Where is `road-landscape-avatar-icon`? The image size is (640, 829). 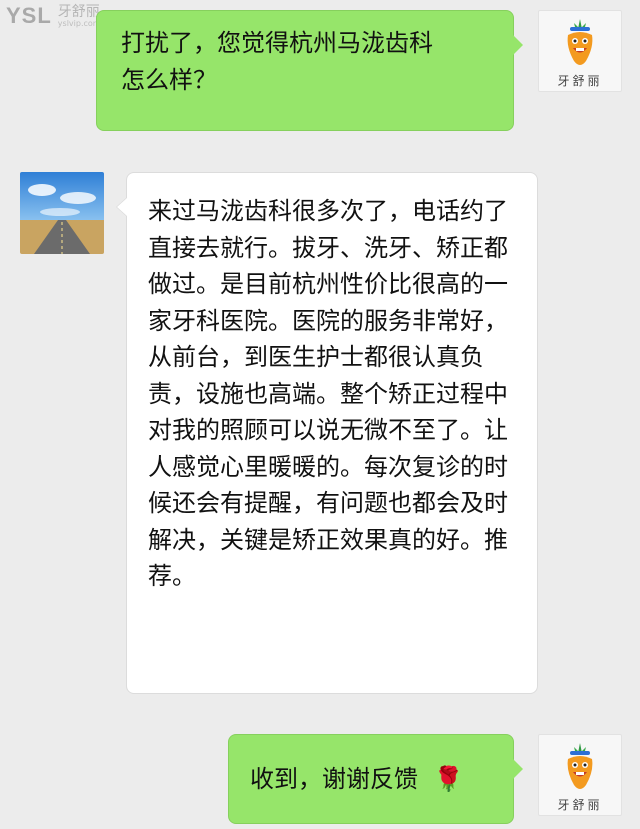
road-landscape-avatar-icon is located at coordinates (62, 213).